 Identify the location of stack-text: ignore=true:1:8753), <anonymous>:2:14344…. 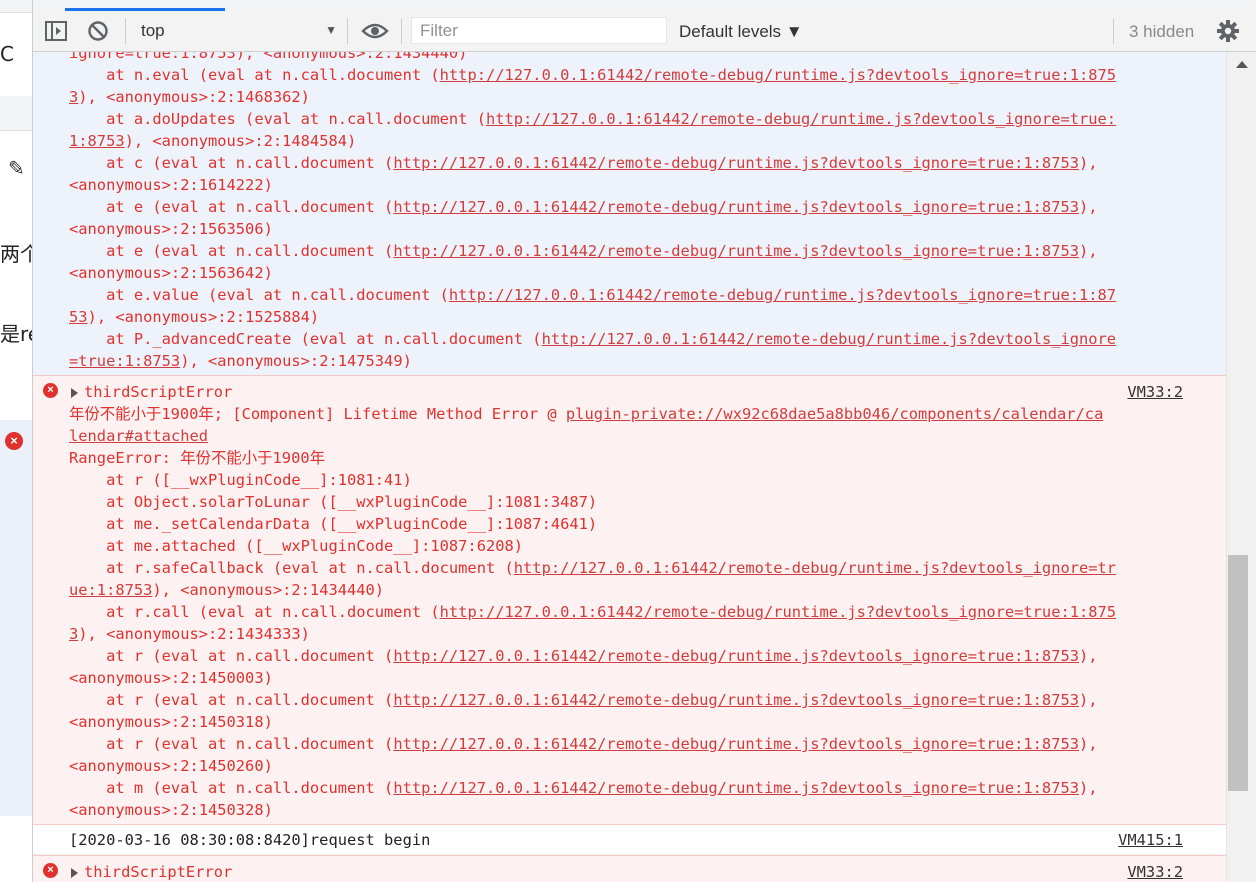
(268, 57).